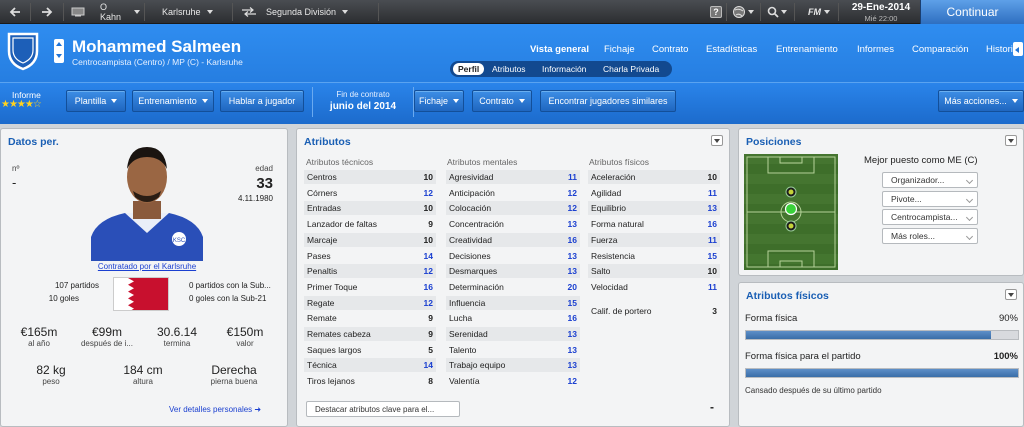 The image size is (1024, 427). I want to click on globe-icon, so click(743, 12).